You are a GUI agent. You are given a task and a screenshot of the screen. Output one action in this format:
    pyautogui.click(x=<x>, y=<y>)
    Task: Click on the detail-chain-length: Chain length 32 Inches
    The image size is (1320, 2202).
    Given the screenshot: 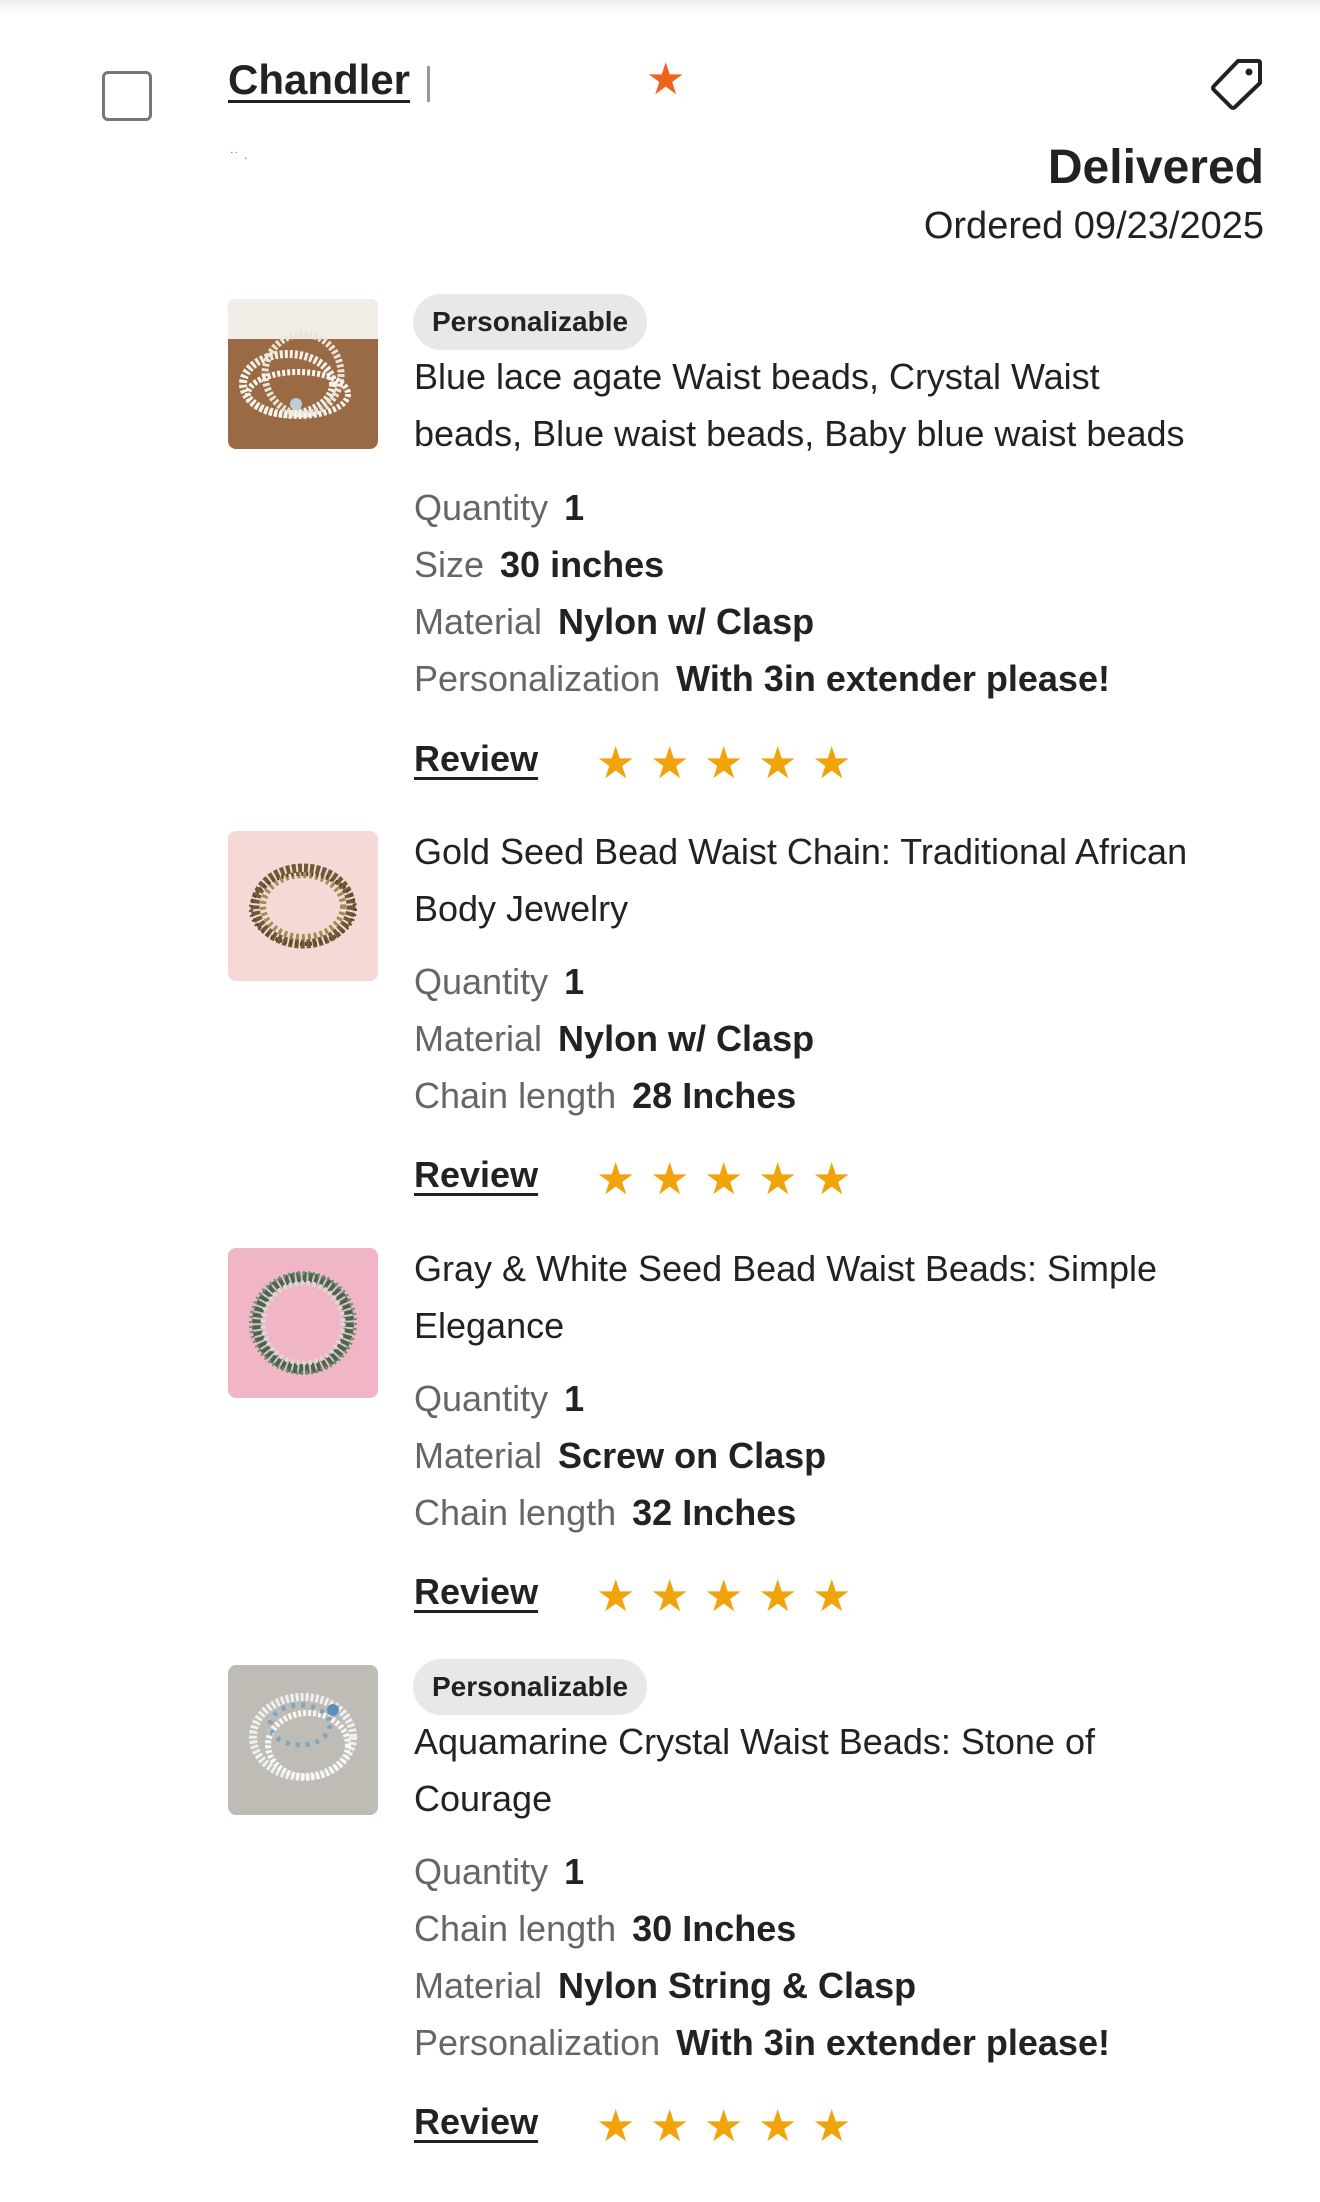 What is the action you would take?
    pyautogui.click(x=605, y=1513)
    